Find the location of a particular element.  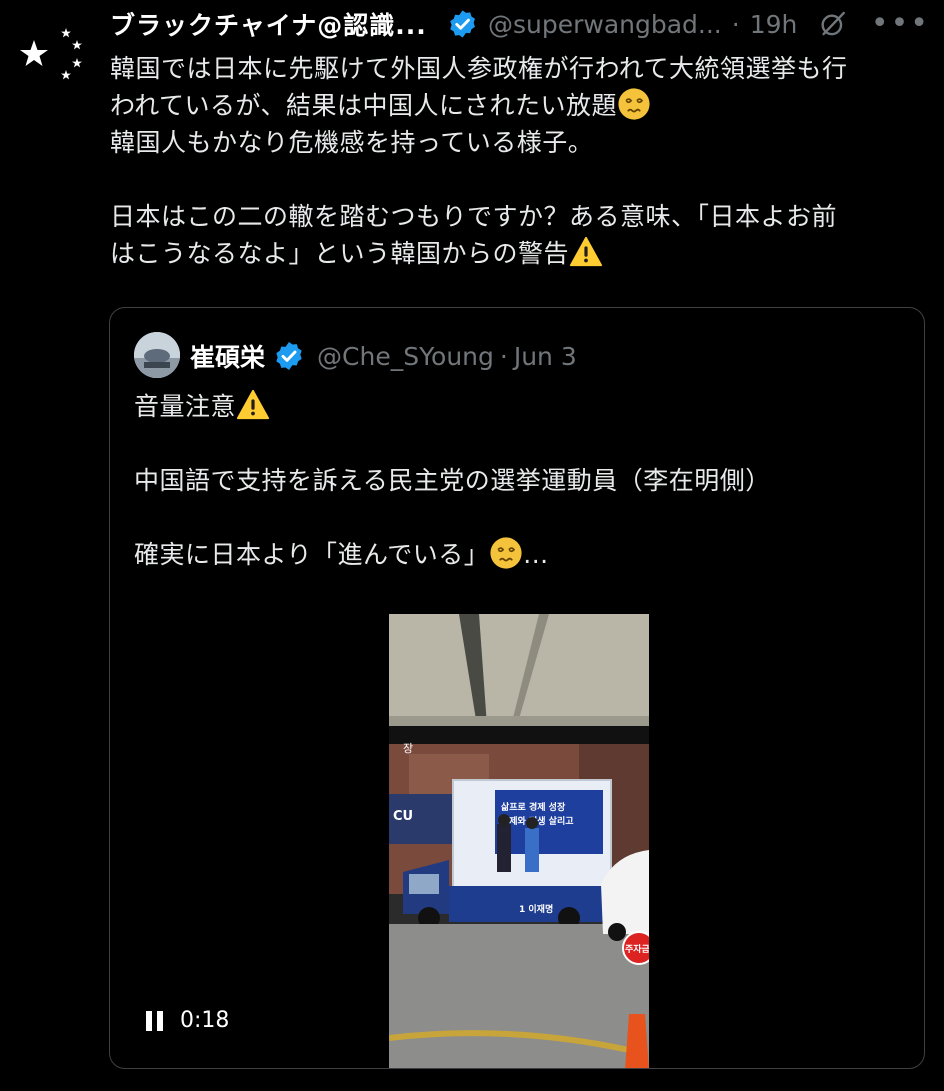

quote-header: 崔碩栄 @Che_SYoung · Jun 3 is located at coordinates (383, 356).